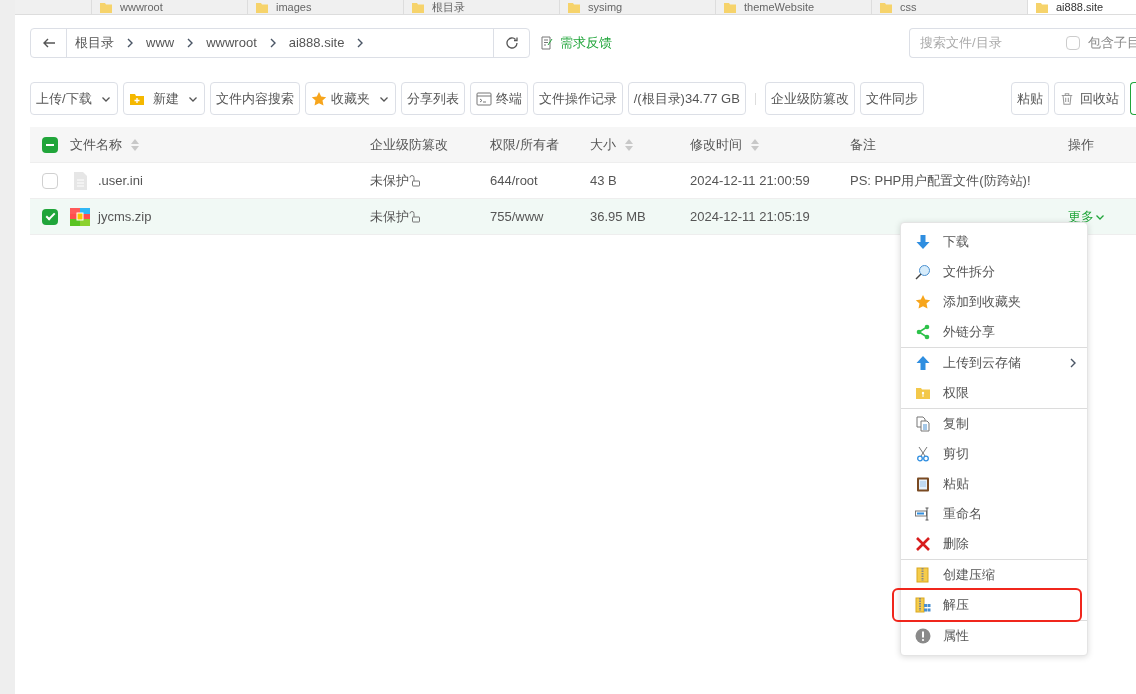  What do you see at coordinates (940, 180) in the screenshot?
I see `table-cell: PS: PHP用户配置文件(防跨站)!` at bounding box center [940, 180].